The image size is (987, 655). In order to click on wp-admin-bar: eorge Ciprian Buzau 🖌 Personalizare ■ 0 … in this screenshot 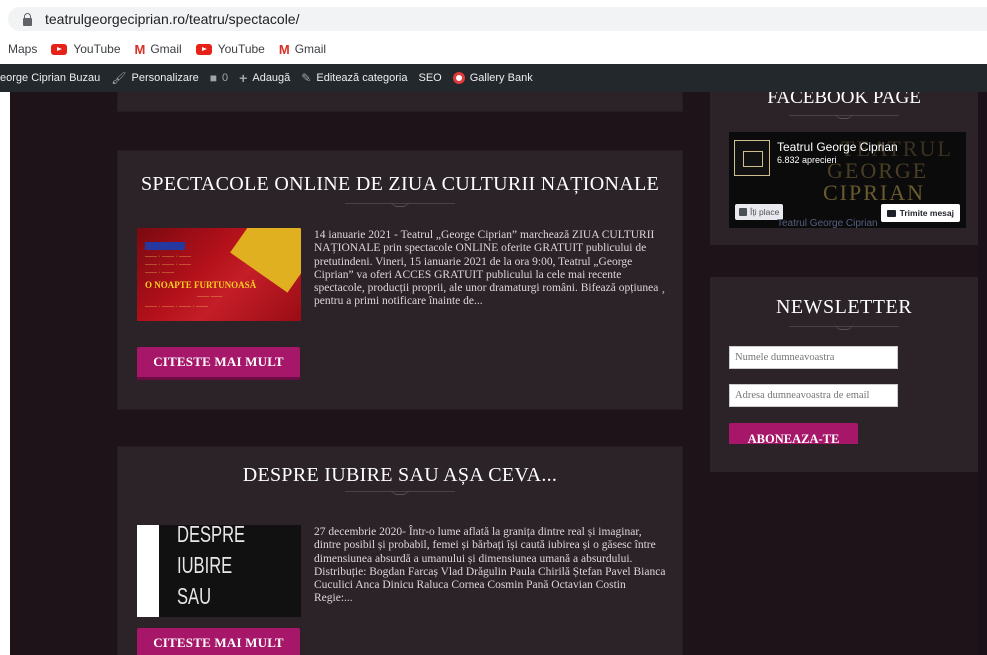, I will do `click(493, 78)`.